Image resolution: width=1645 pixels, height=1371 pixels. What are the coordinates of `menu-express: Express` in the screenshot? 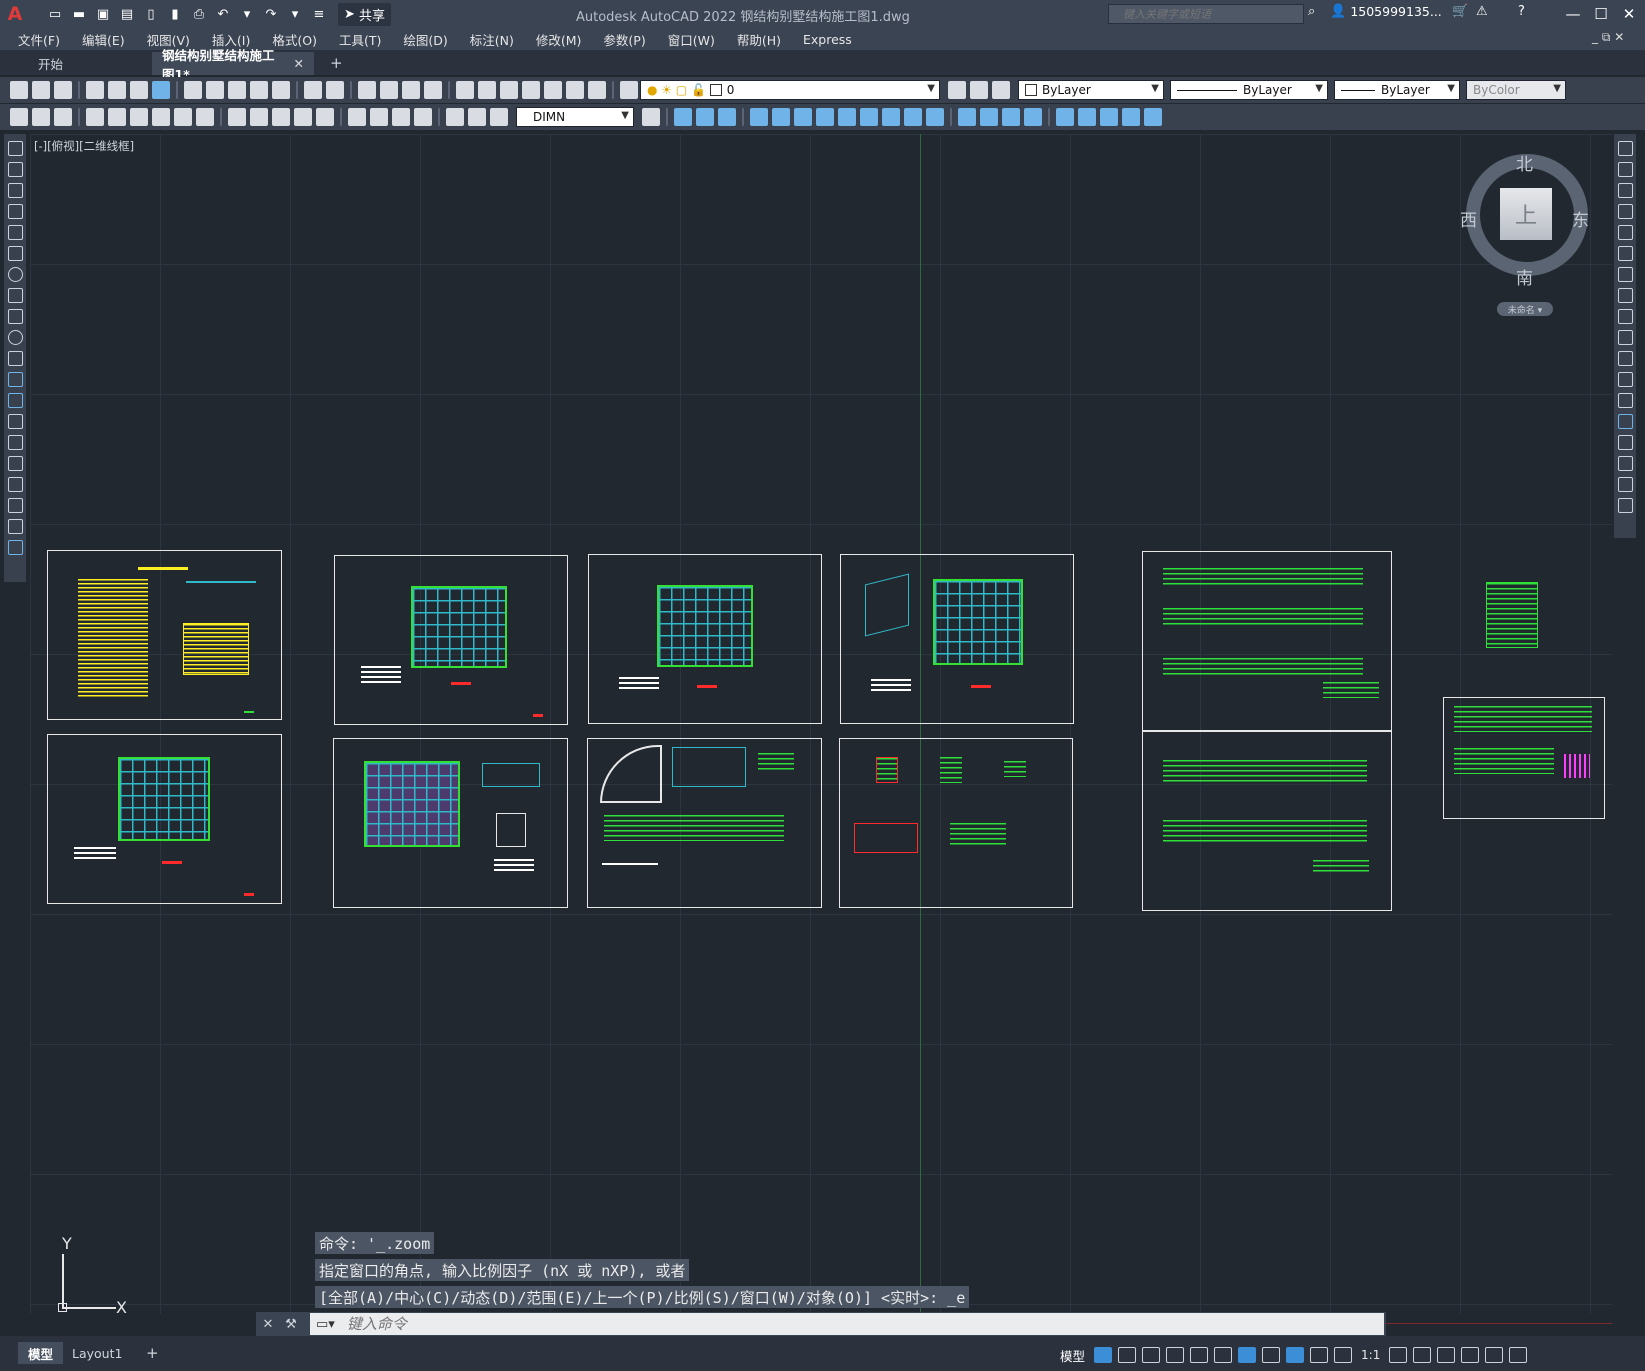 It's located at (827, 39).